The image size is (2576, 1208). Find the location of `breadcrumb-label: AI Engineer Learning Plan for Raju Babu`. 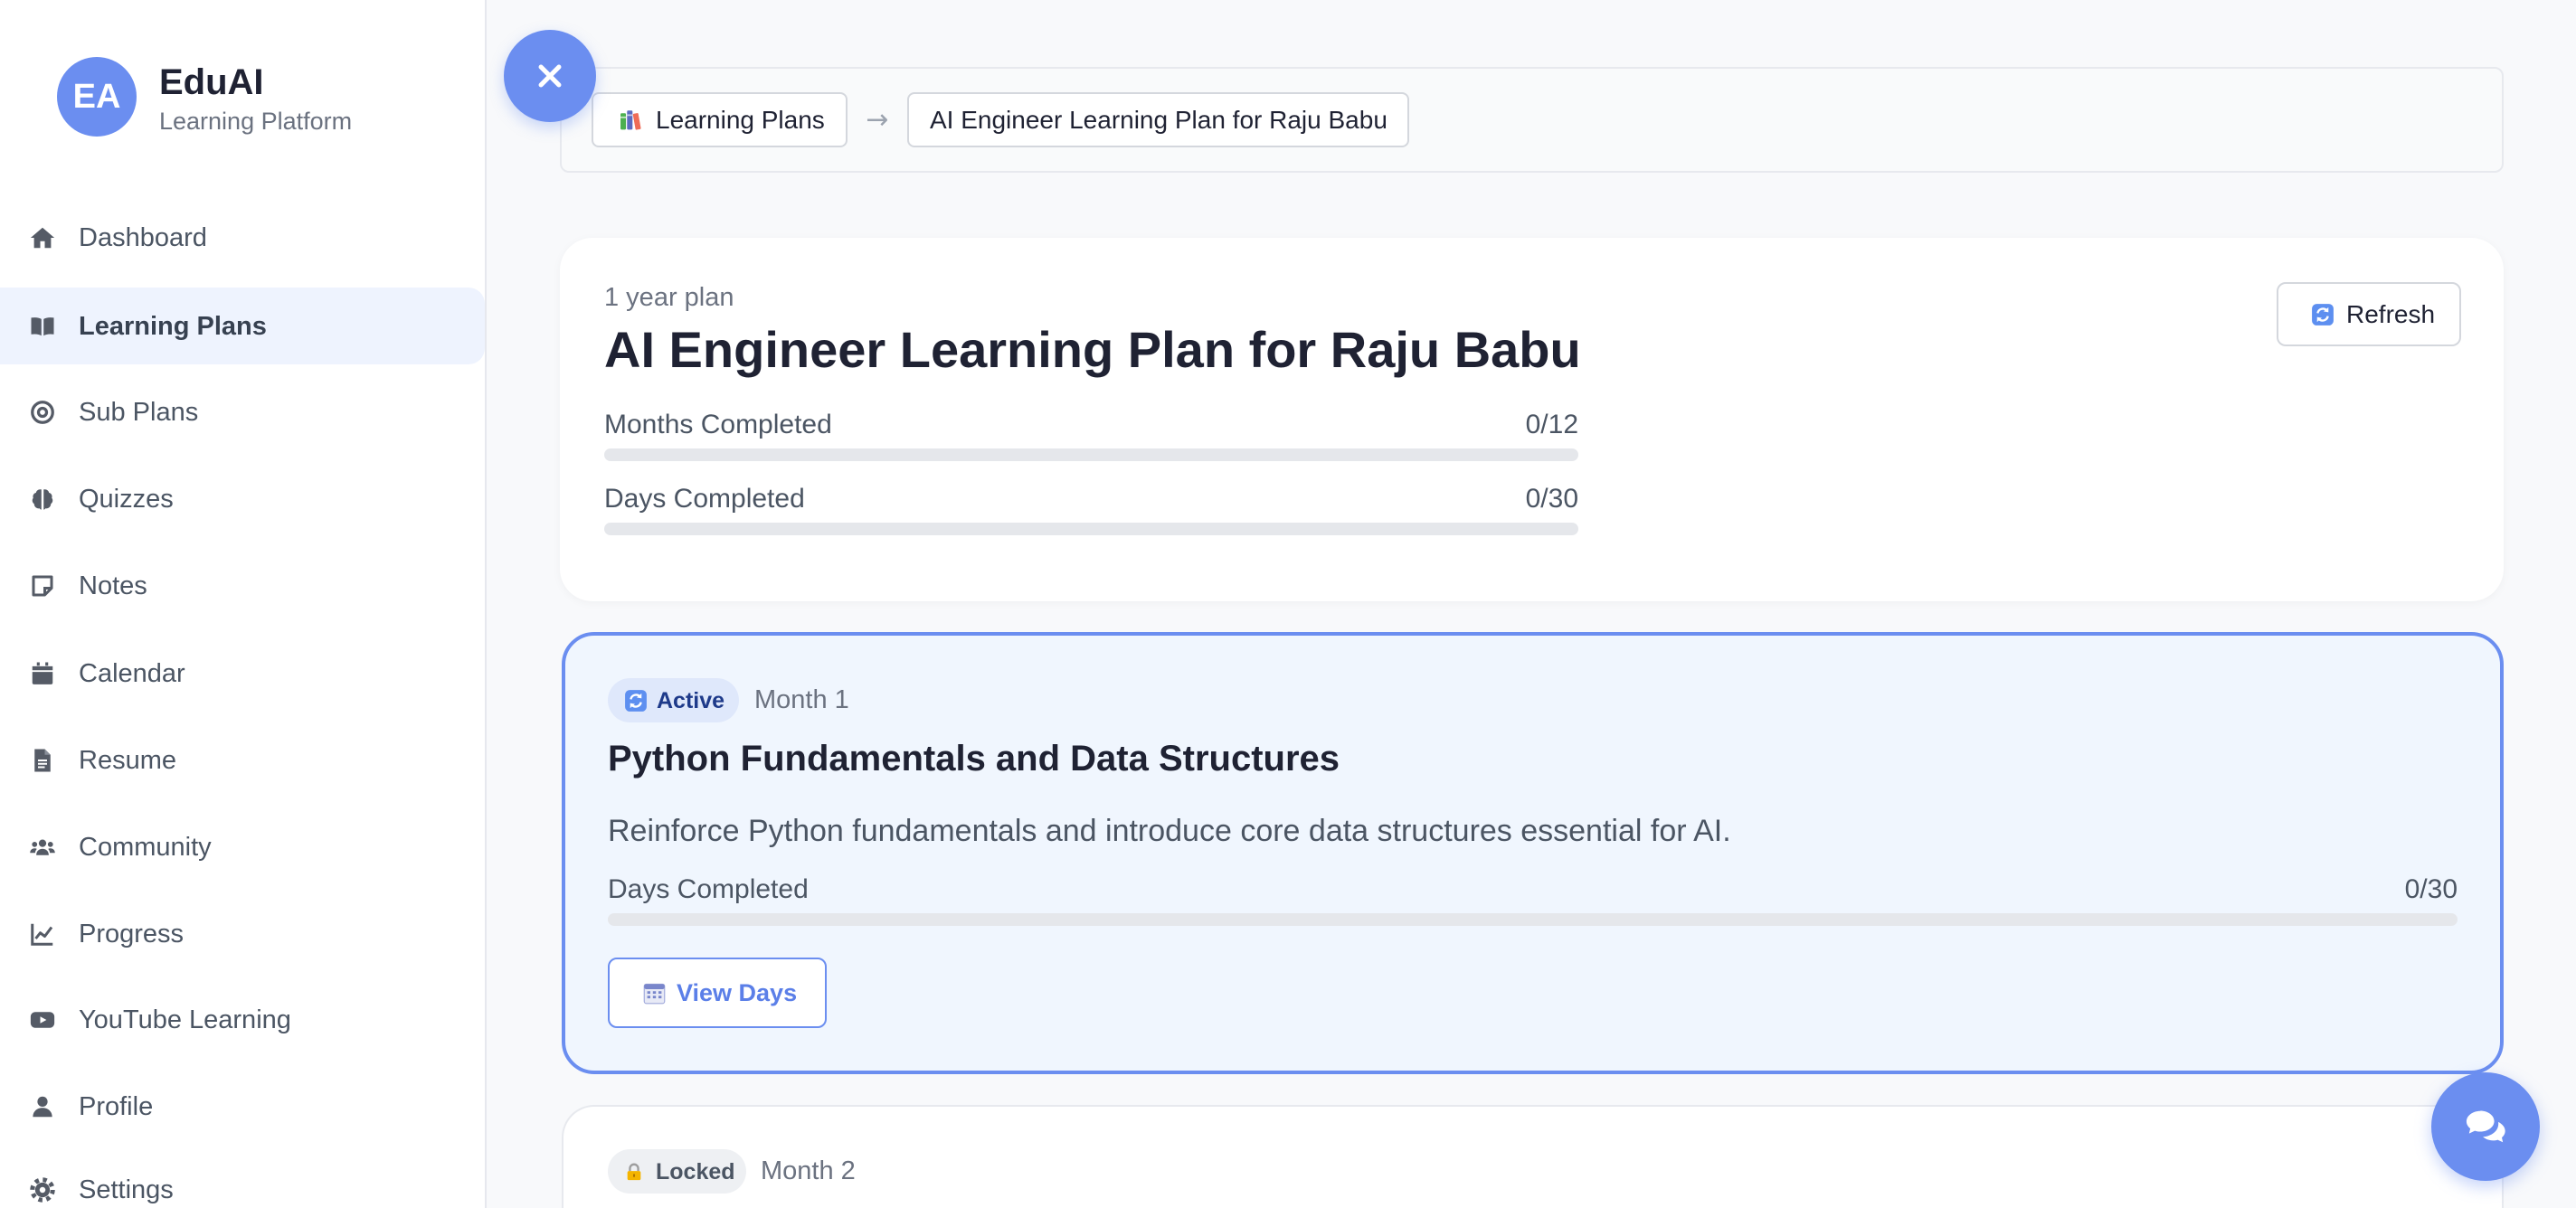

breadcrumb-label: AI Engineer Learning Plan for Raju Babu is located at coordinates (1158, 120).